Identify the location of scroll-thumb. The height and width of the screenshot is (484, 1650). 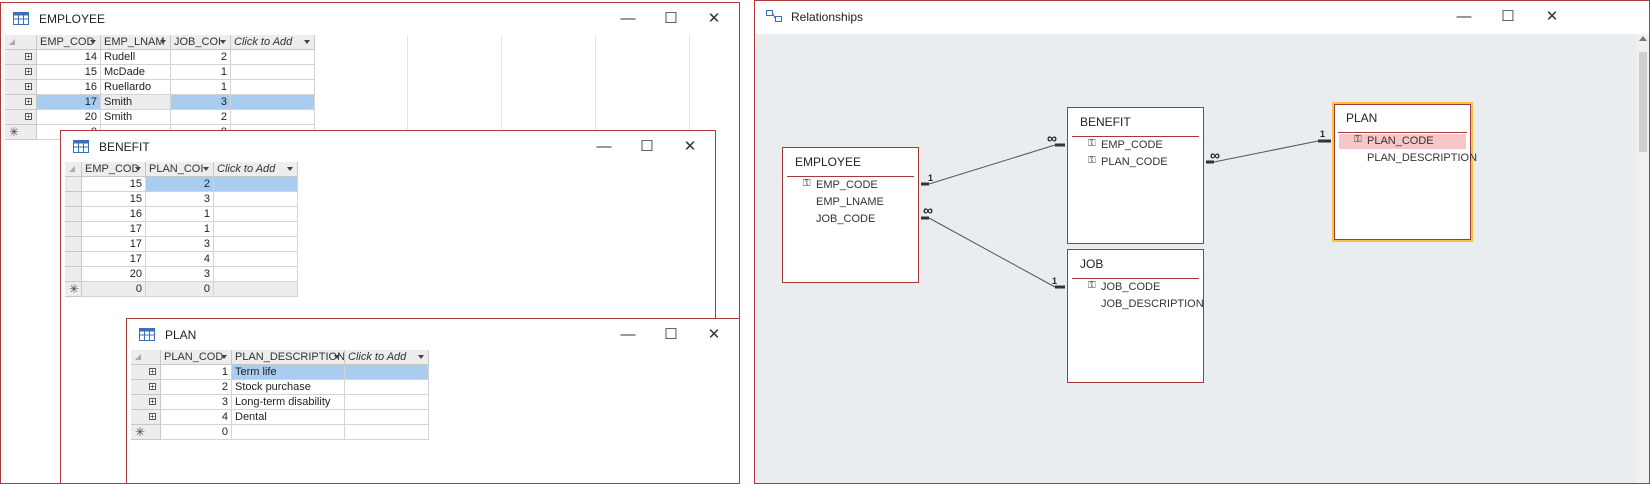
(1643, 102).